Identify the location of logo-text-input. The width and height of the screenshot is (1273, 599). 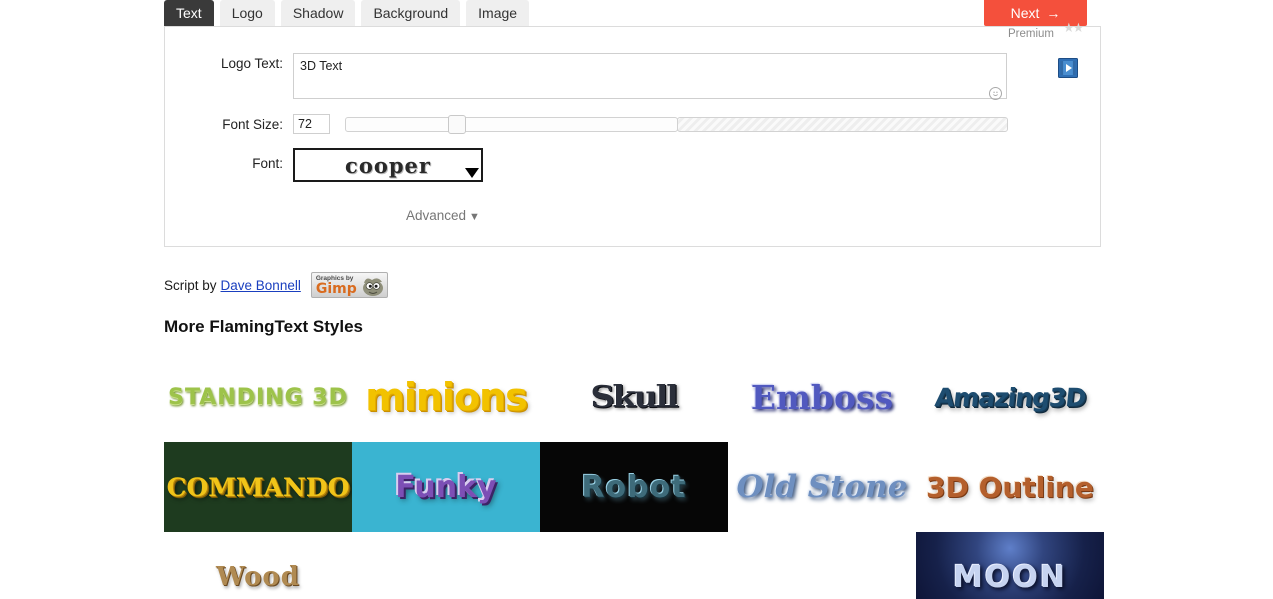
(650, 76).